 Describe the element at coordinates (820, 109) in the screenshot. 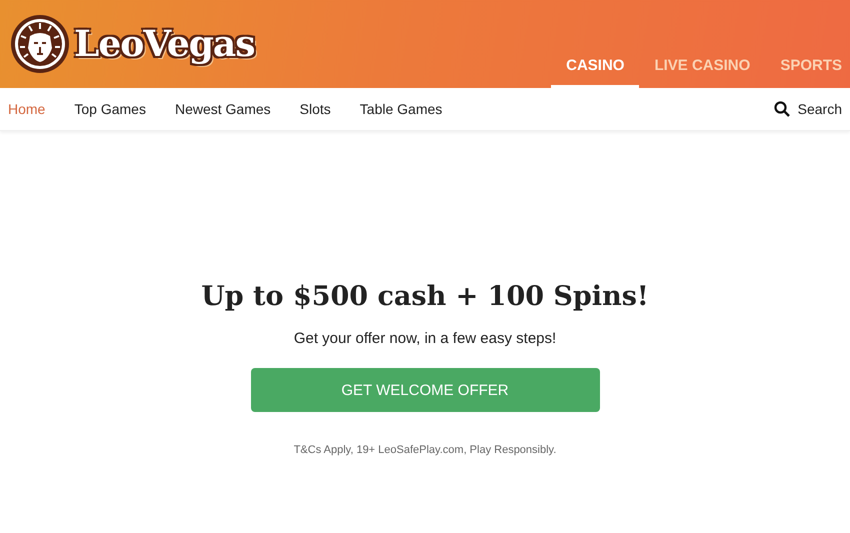

I see `search-label: Search` at that location.